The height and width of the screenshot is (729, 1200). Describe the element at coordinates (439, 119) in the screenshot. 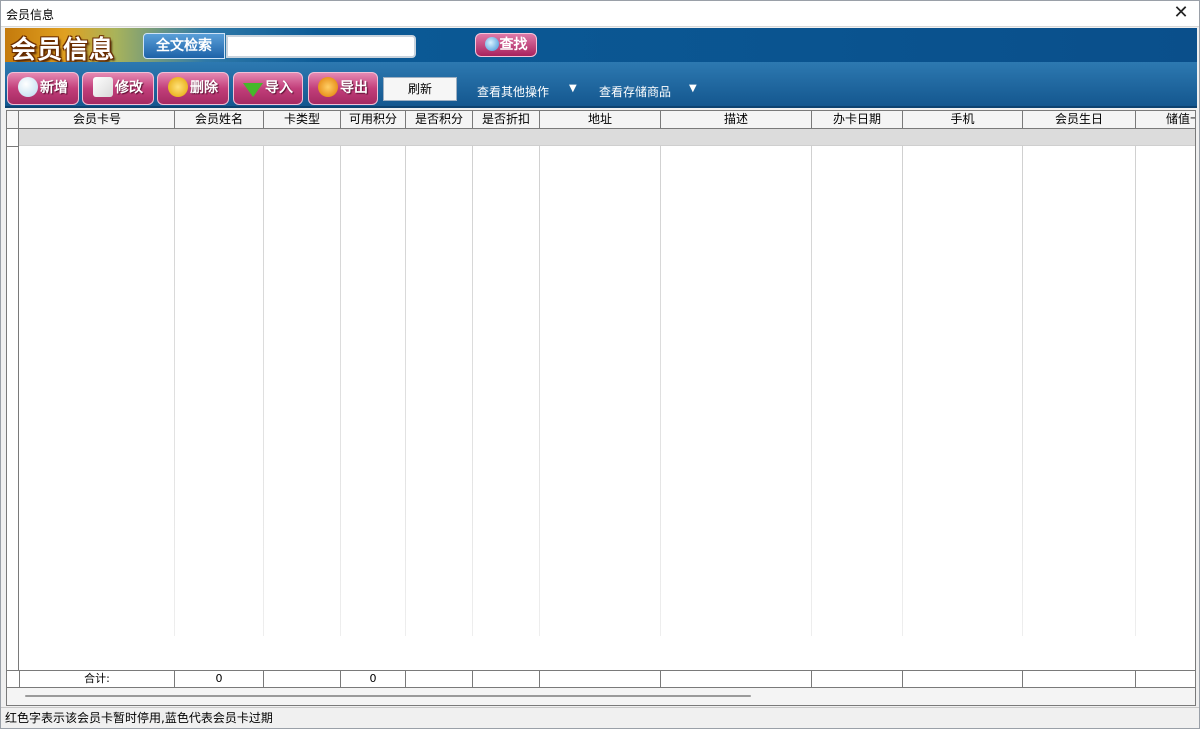

I see `column-header: 是否积分` at that location.